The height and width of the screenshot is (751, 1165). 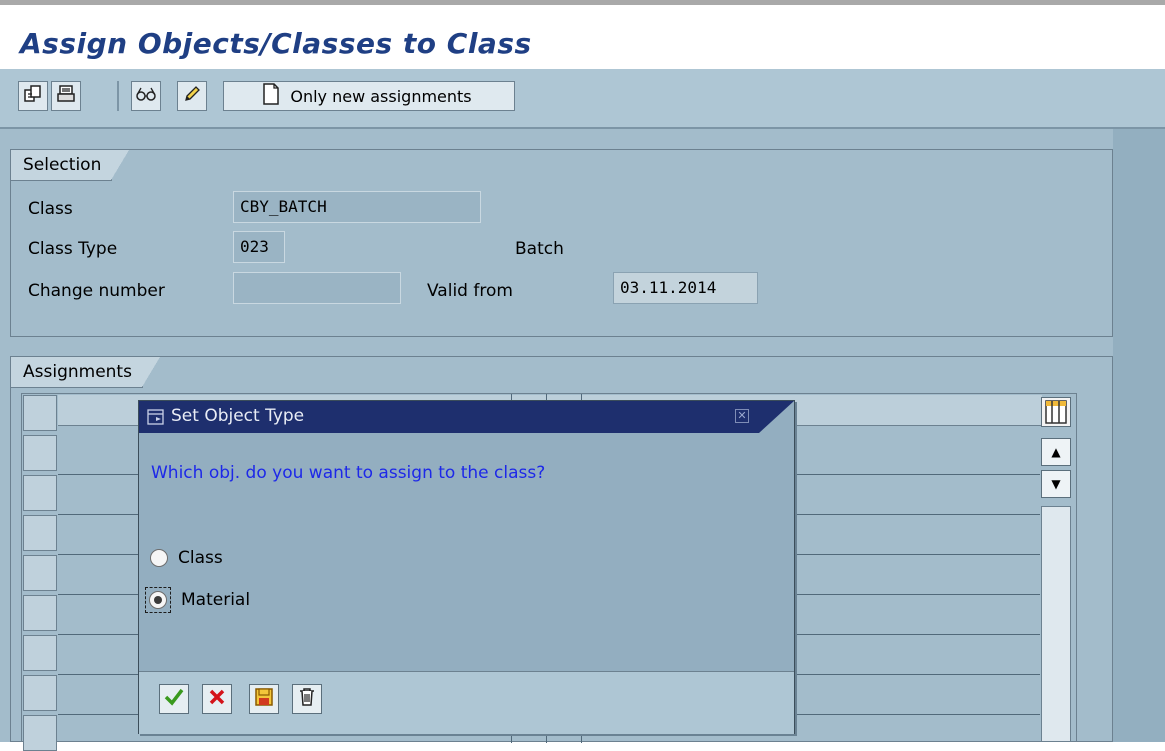 What do you see at coordinates (776, 417) in the screenshot?
I see `dialog-title-corner` at bounding box center [776, 417].